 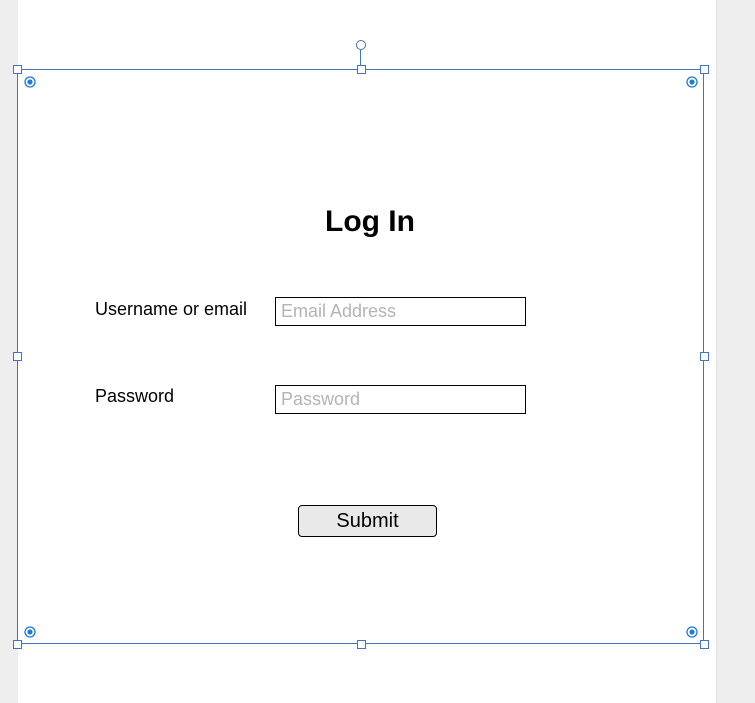 I want to click on submit-button: Submit, so click(x=367, y=521).